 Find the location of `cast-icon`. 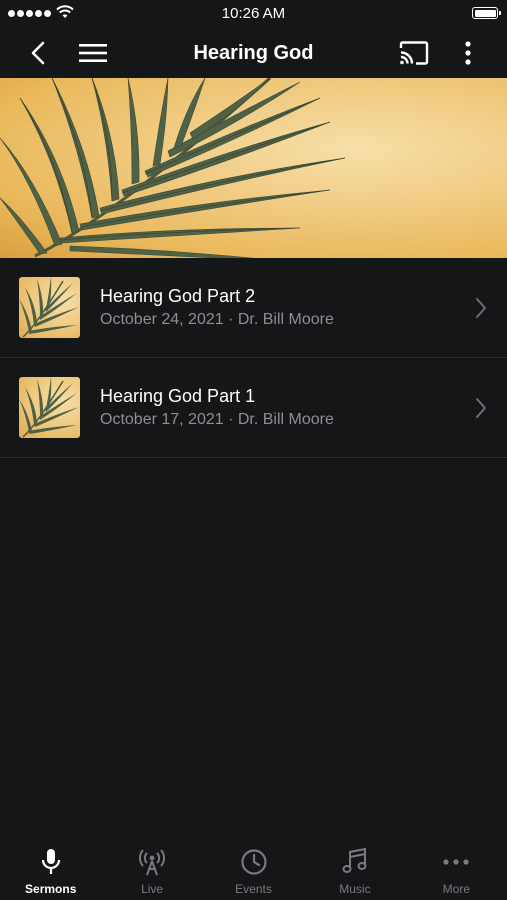

cast-icon is located at coordinates (414, 53).